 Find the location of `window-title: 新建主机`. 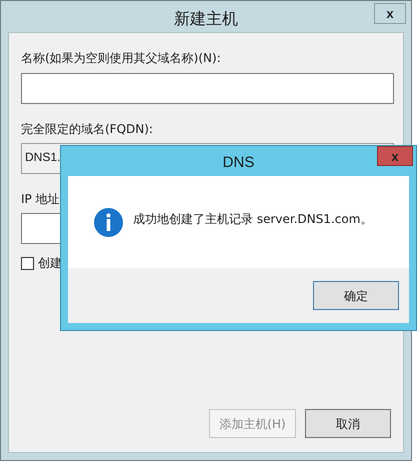

window-title: 新建主机 is located at coordinates (206, 19).